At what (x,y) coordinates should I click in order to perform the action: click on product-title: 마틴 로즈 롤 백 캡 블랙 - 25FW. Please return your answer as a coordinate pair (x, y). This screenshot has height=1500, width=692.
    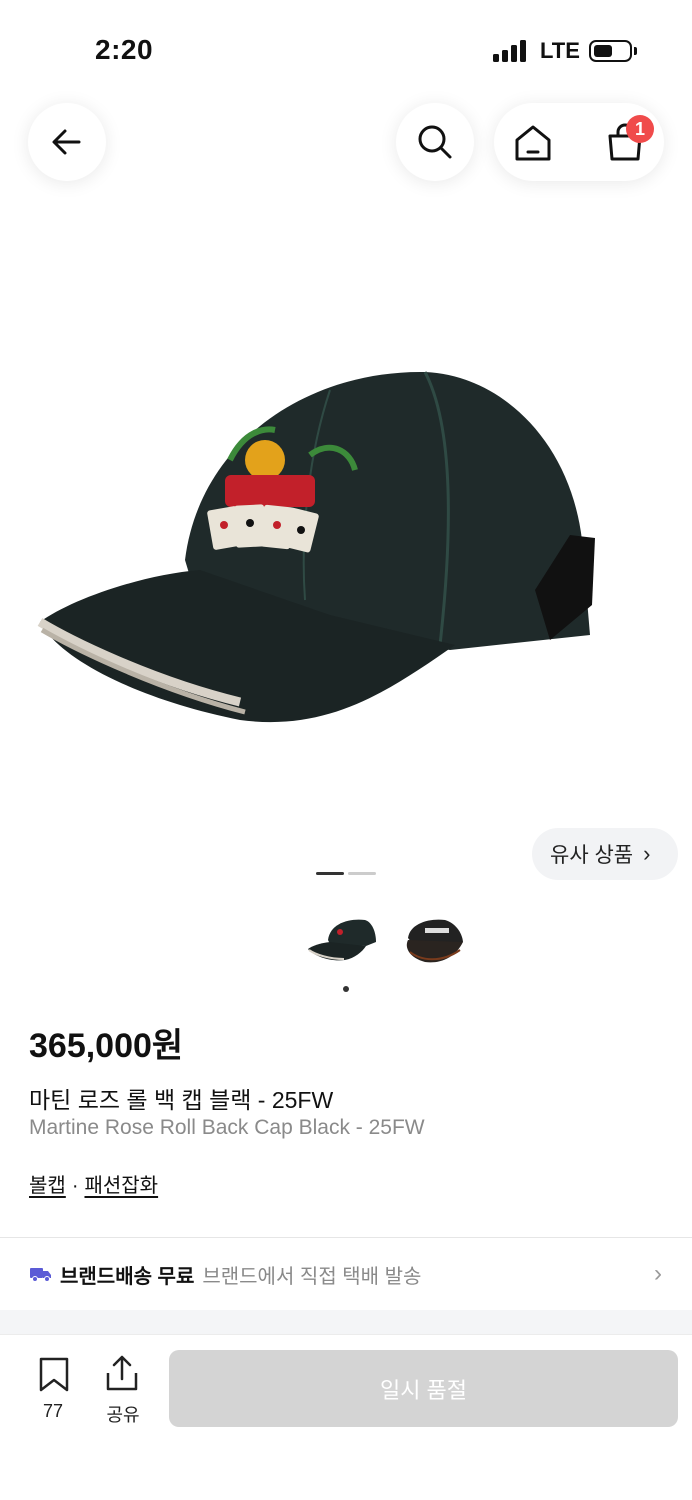
    Looking at the image, I should click on (181, 1100).